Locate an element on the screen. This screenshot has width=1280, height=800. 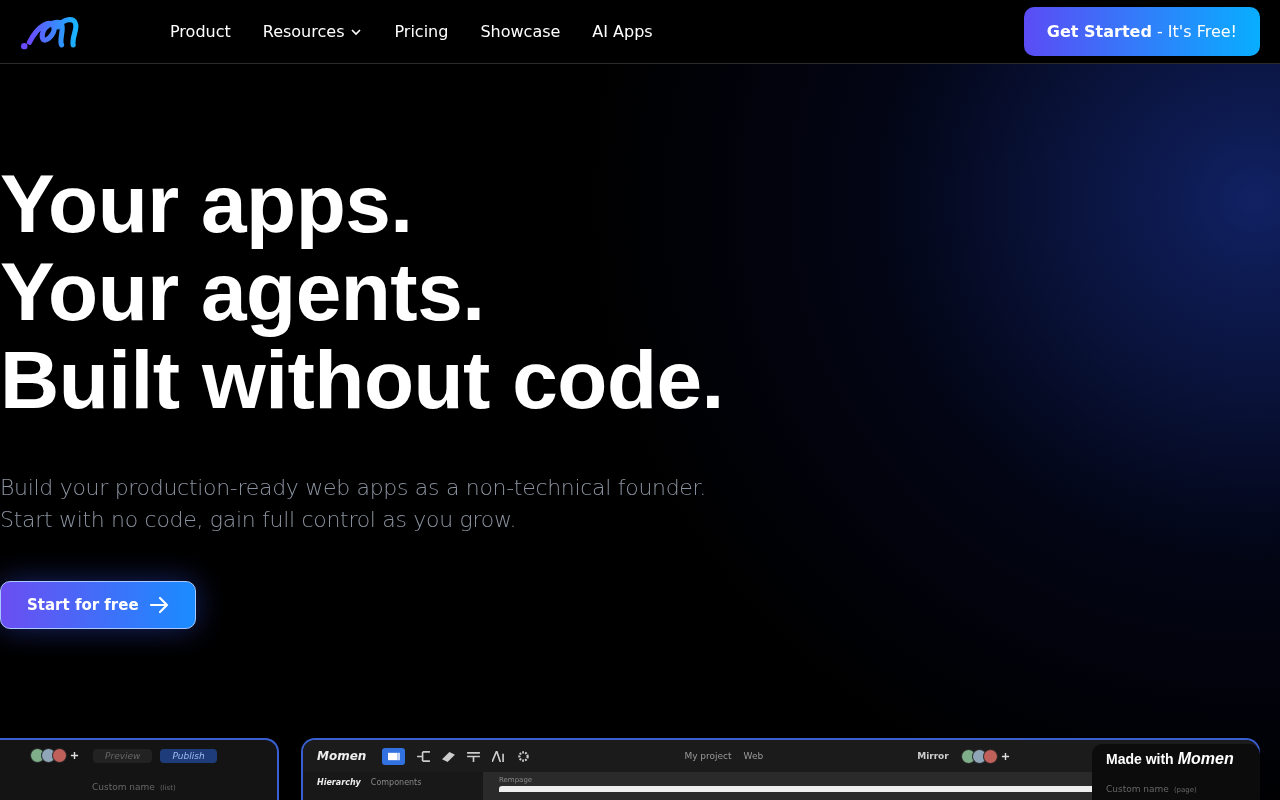
nav-link: Pricing is located at coordinates (421, 31).